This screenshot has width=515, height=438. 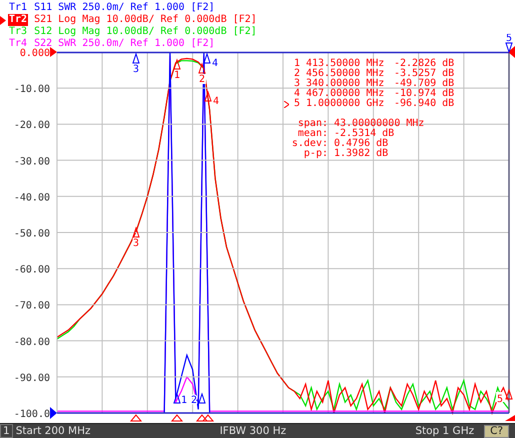 What do you see at coordinates (346, 74) in the screenshot?
I see `marker-frequency: 456.50000 MHz` at bounding box center [346, 74].